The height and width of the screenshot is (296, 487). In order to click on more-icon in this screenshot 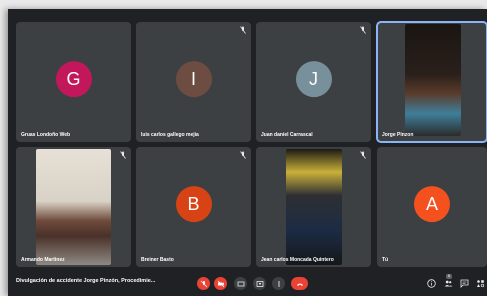, I will do `click(278, 283)`.